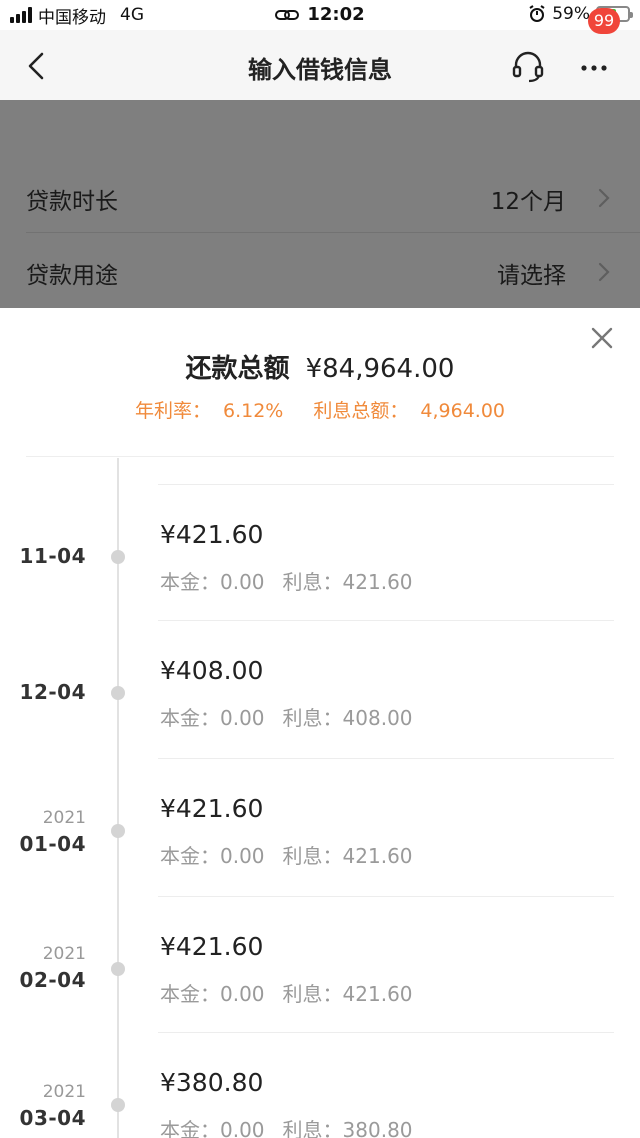 This screenshot has width=640, height=1138. I want to click on schedule-item: 2021 02-04 ¥421.60 本金：0.00 利息：421.60, so click(320, 964).